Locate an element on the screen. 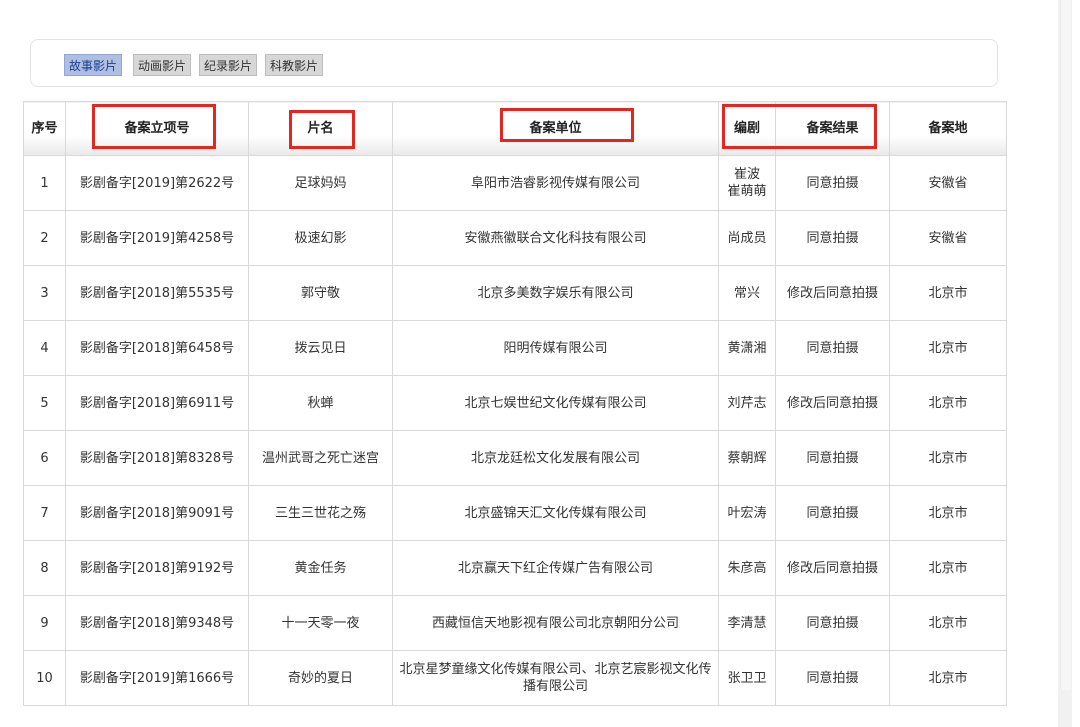 The height and width of the screenshot is (727, 1080). cell-film-title: 黄金任务 is located at coordinates (320, 568).